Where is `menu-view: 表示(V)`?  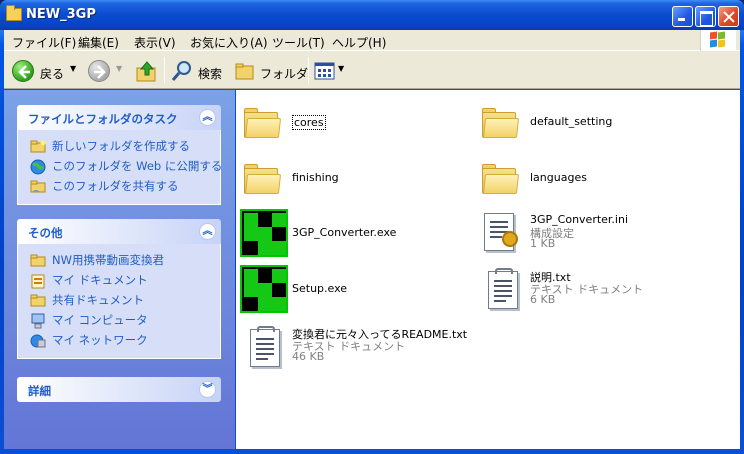 menu-view: 表示(V) is located at coordinates (155, 42).